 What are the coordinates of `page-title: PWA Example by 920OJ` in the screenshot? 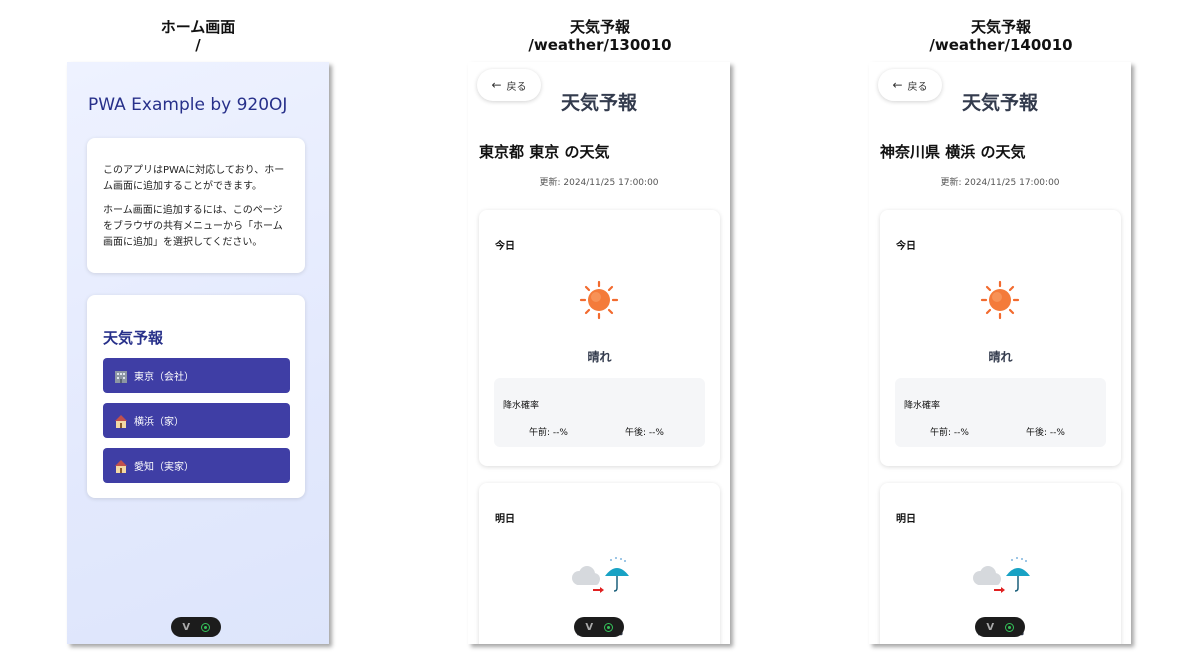 It's located at (188, 105).